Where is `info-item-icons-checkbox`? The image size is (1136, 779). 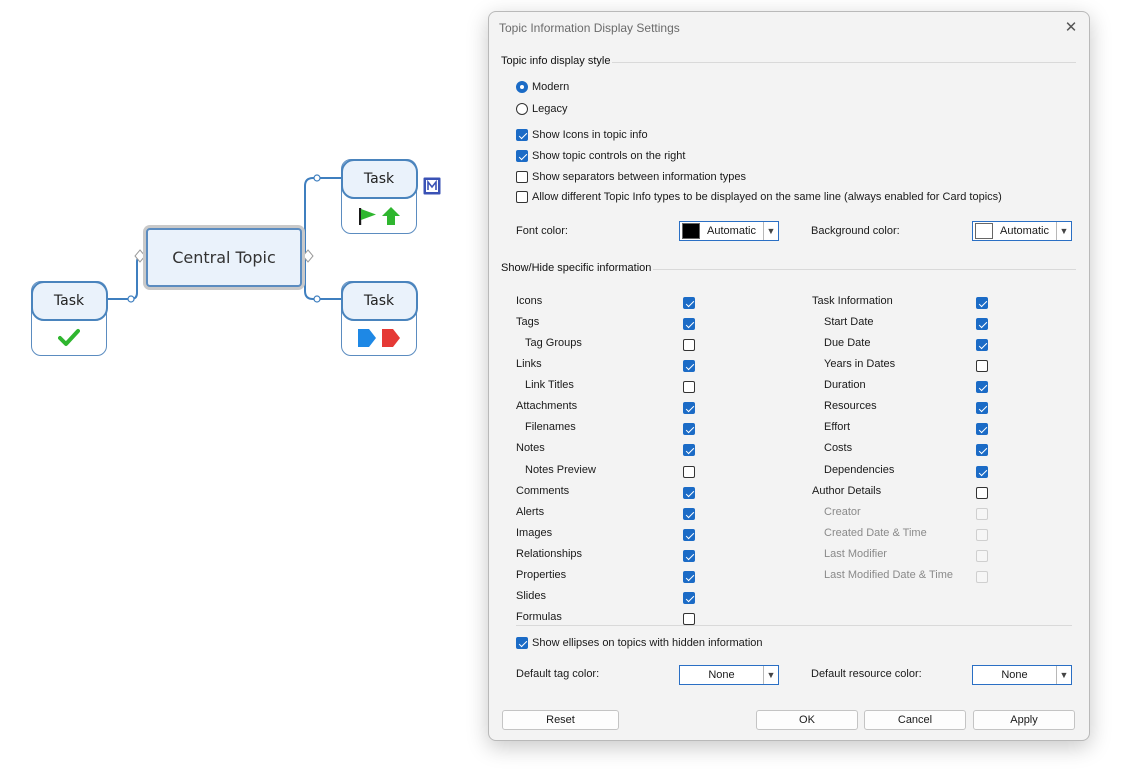
info-item-icons-checkbox is located at coordinates (689, 303).